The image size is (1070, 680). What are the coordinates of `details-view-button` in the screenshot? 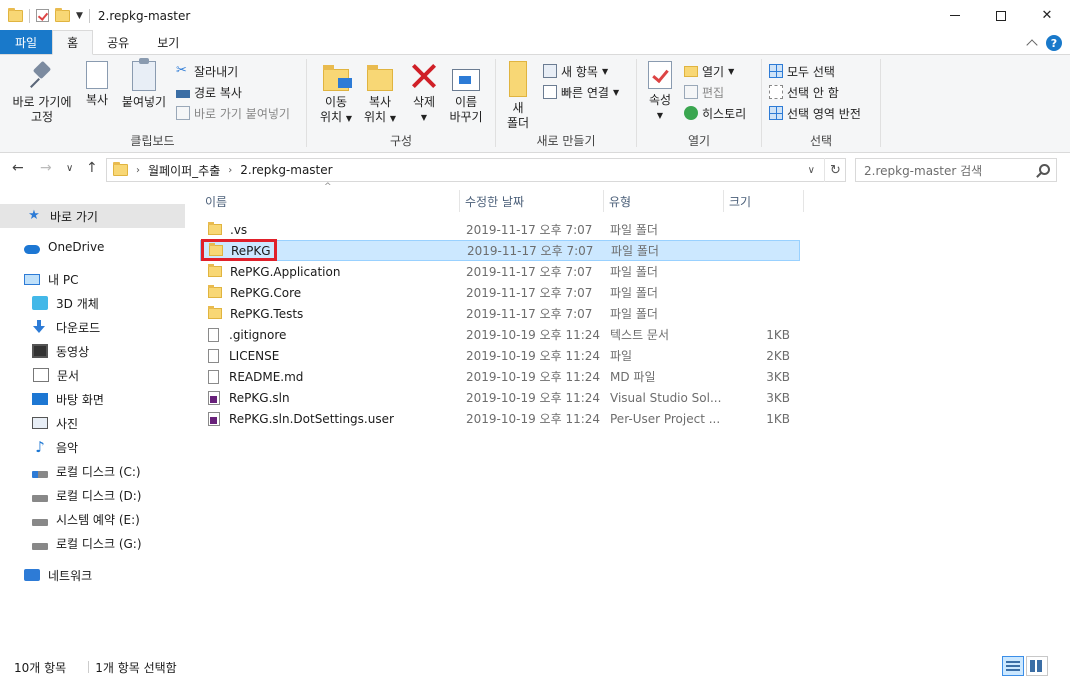 It's located at (1013, 666).